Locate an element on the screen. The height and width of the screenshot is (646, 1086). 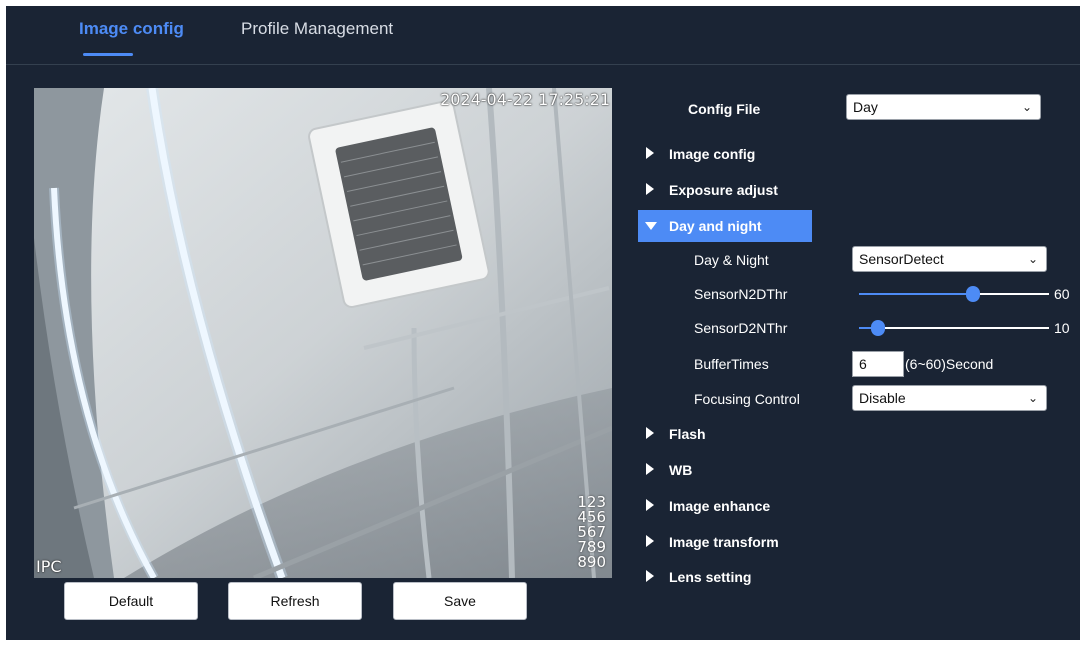
buffer-times-label: BufferTimes is located at coordinates (731, 364).